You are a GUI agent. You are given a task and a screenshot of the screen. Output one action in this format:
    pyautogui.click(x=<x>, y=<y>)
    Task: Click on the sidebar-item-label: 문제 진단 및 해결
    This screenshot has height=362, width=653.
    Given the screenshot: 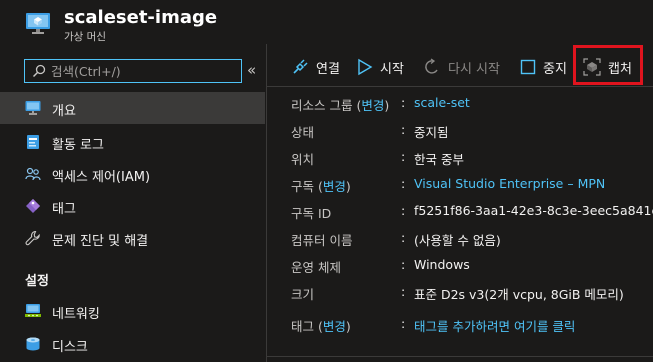 What is the action you would take?
    pyautogui.click(x=100, y=241)
    